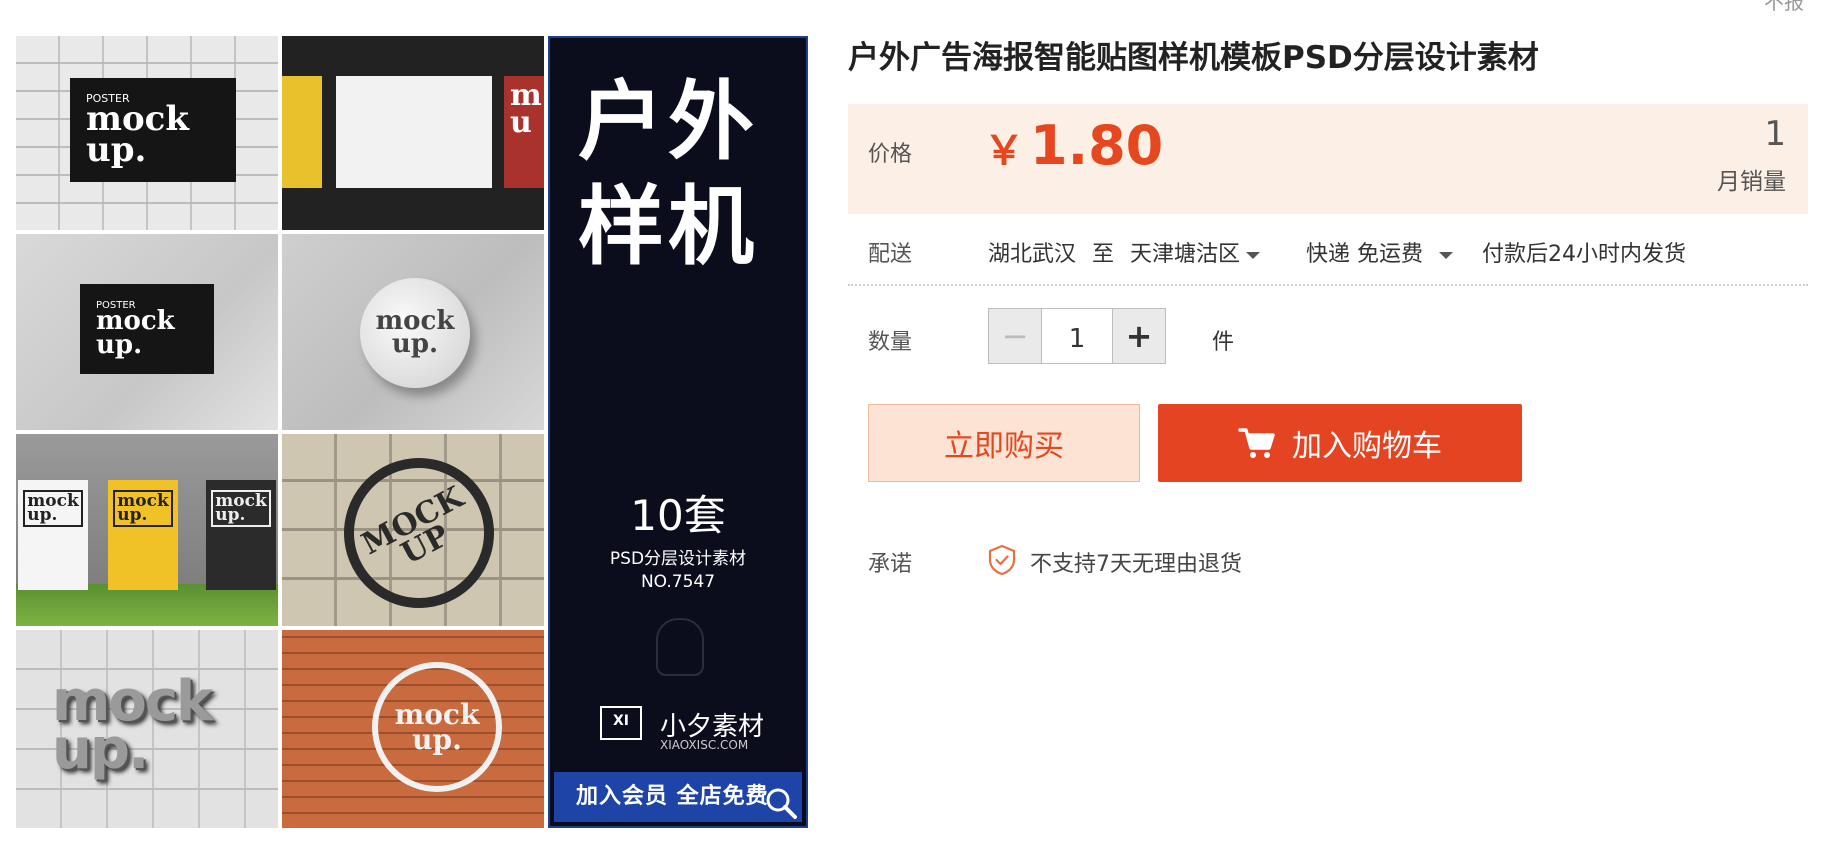 The image size is (1824, 858). I want to click on banner-title-line: 户外, so click(668, 122).